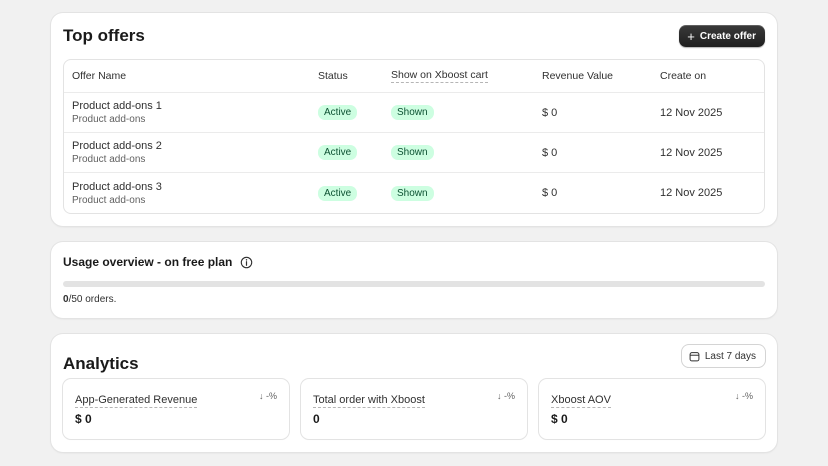 Image resolution: width=828 pixels, height=466 pixels. I want to click on usage-limit: /50 orders., so click(92, 299).